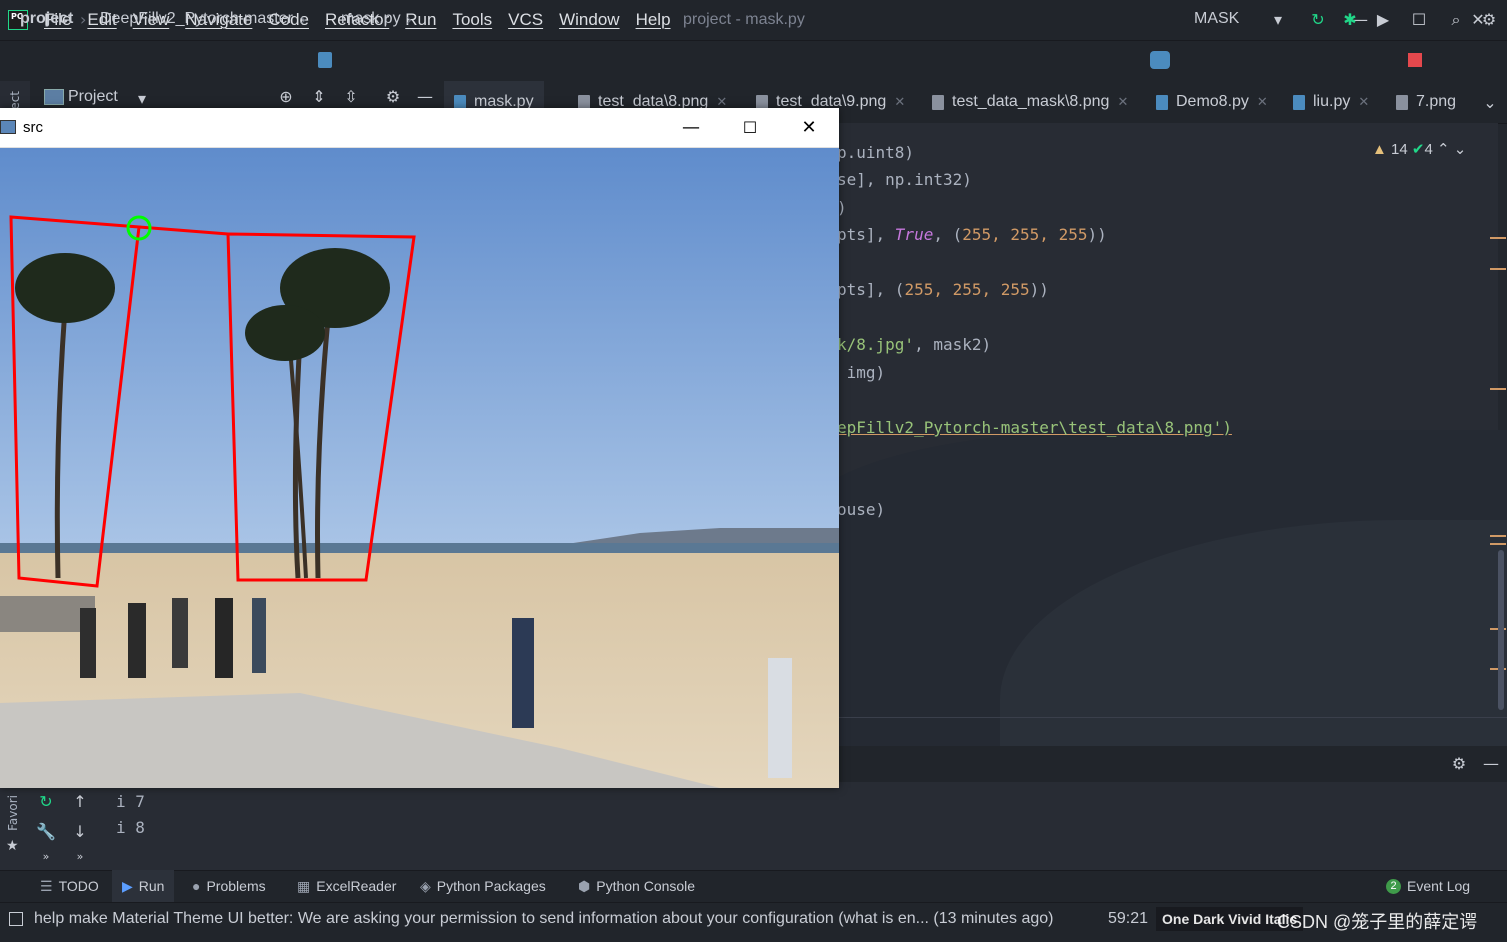 This screenshot has height=942, width=1507. I want to click on tool-python-packages: ◈ Python Packages, so click(483, 886).